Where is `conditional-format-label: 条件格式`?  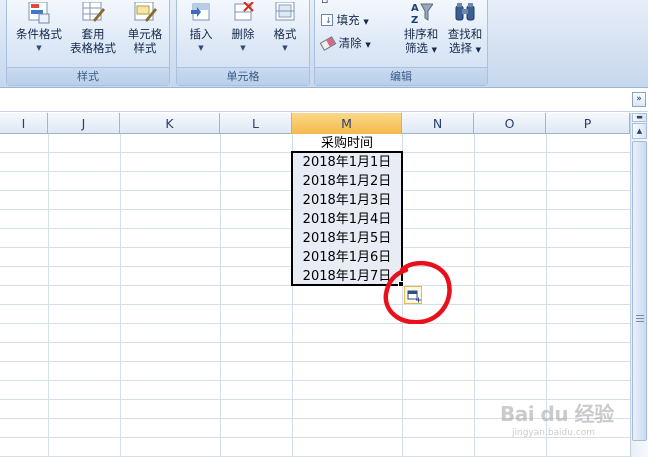
conditional-format-label: 条件格式 is located at coordinates (39, 34).